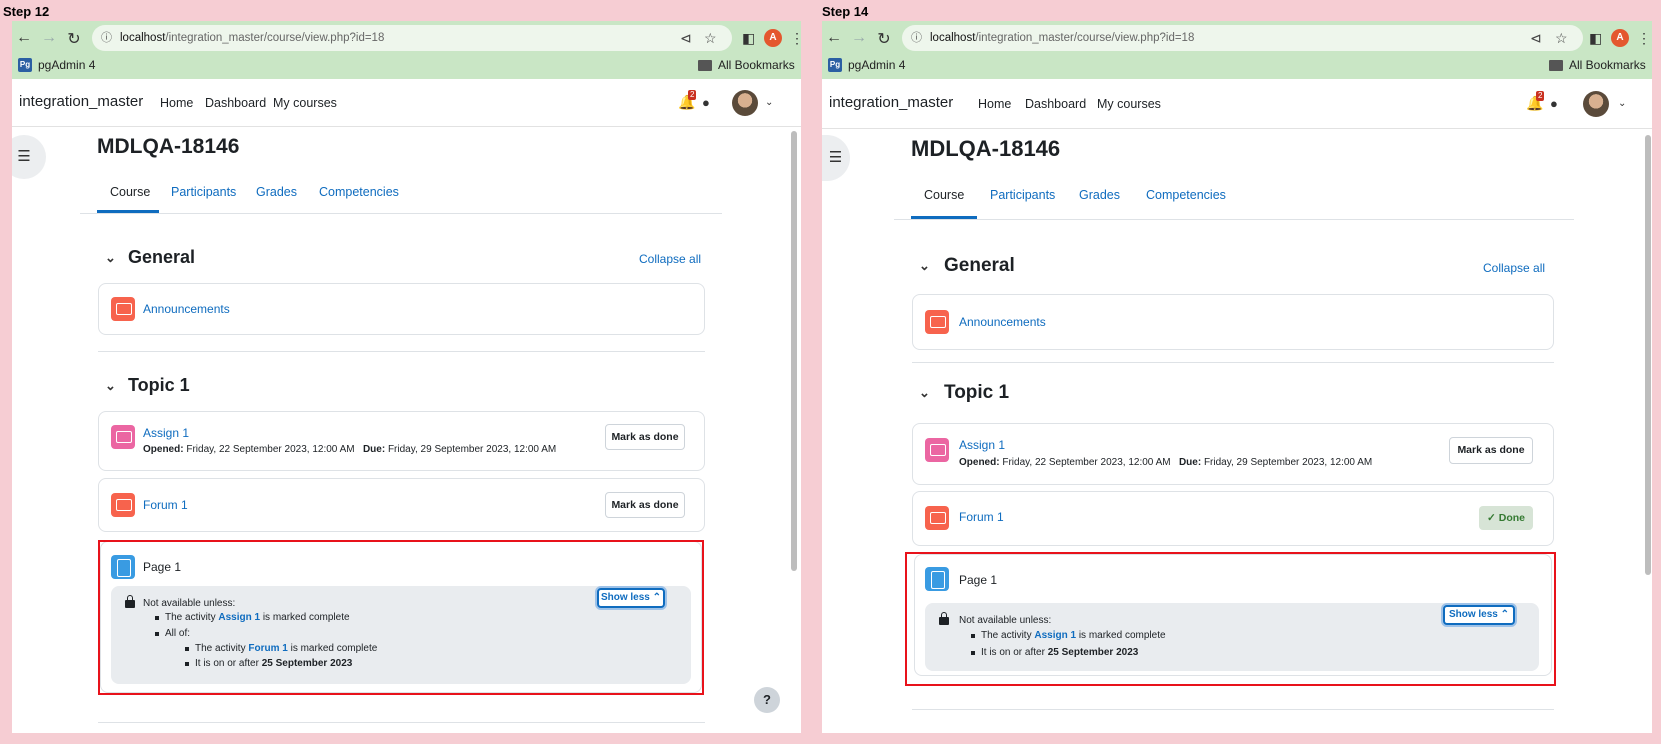  Describe the element at coordinates (401, 505) in the screenshot. I see `activity-card-forum: Forum 1 Mark as done` at that location.